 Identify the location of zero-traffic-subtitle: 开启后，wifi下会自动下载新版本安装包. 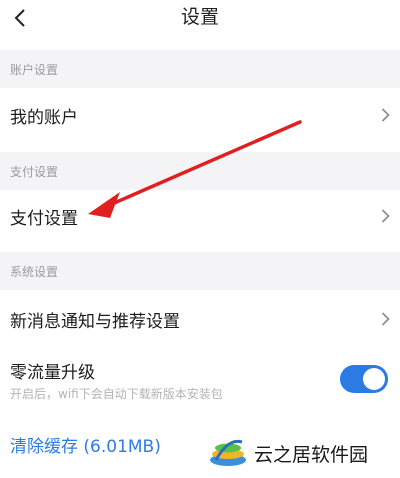
(116, 394).